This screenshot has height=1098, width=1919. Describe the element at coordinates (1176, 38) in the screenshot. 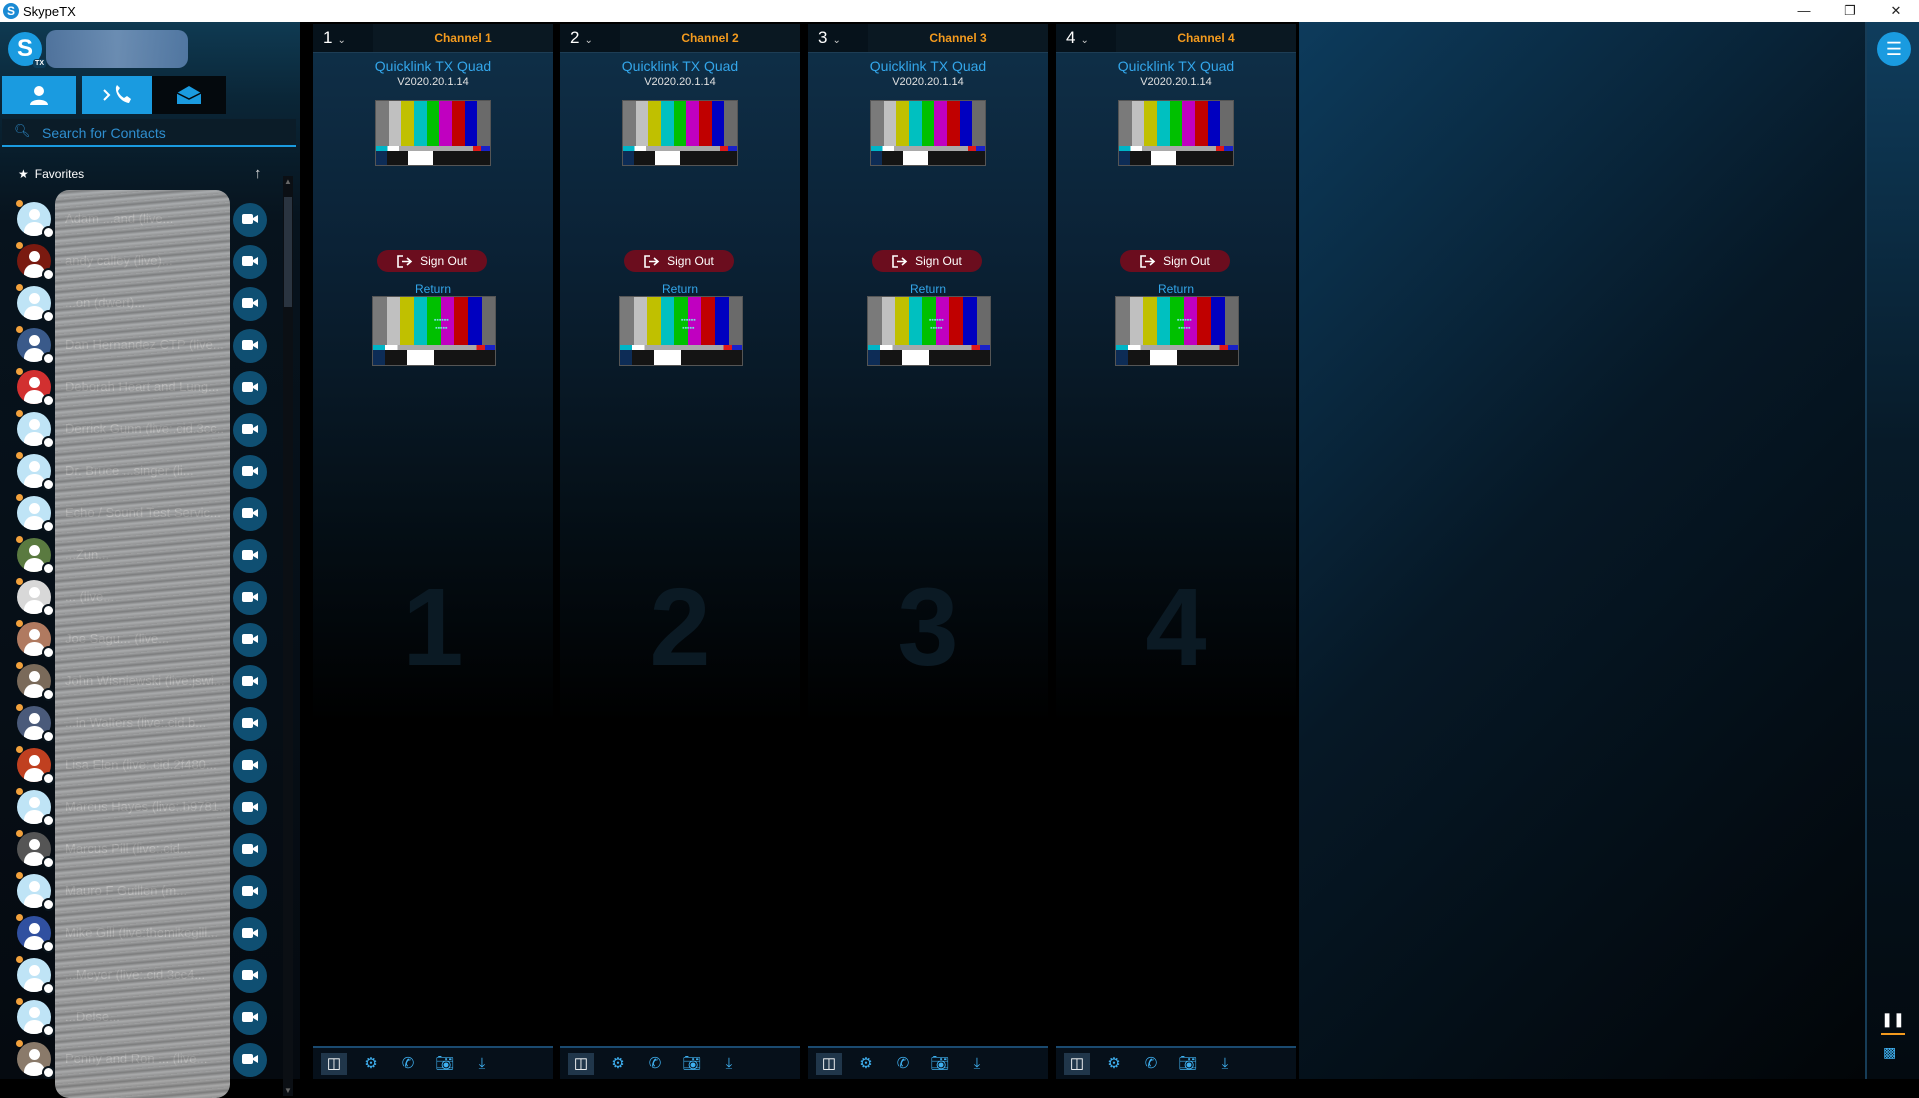

I see `channel-header: 4 ⌄ Channel 4` at that location.